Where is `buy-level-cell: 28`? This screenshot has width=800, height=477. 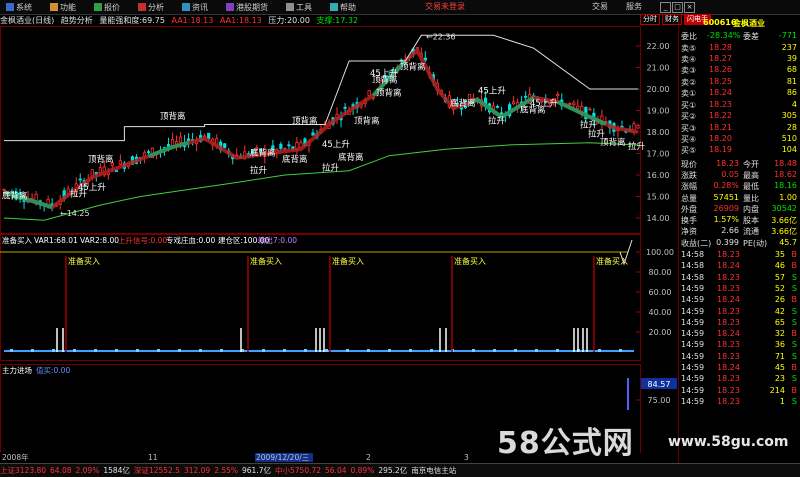
buy-level-cell: 28 is located at coordinates (791, 127).